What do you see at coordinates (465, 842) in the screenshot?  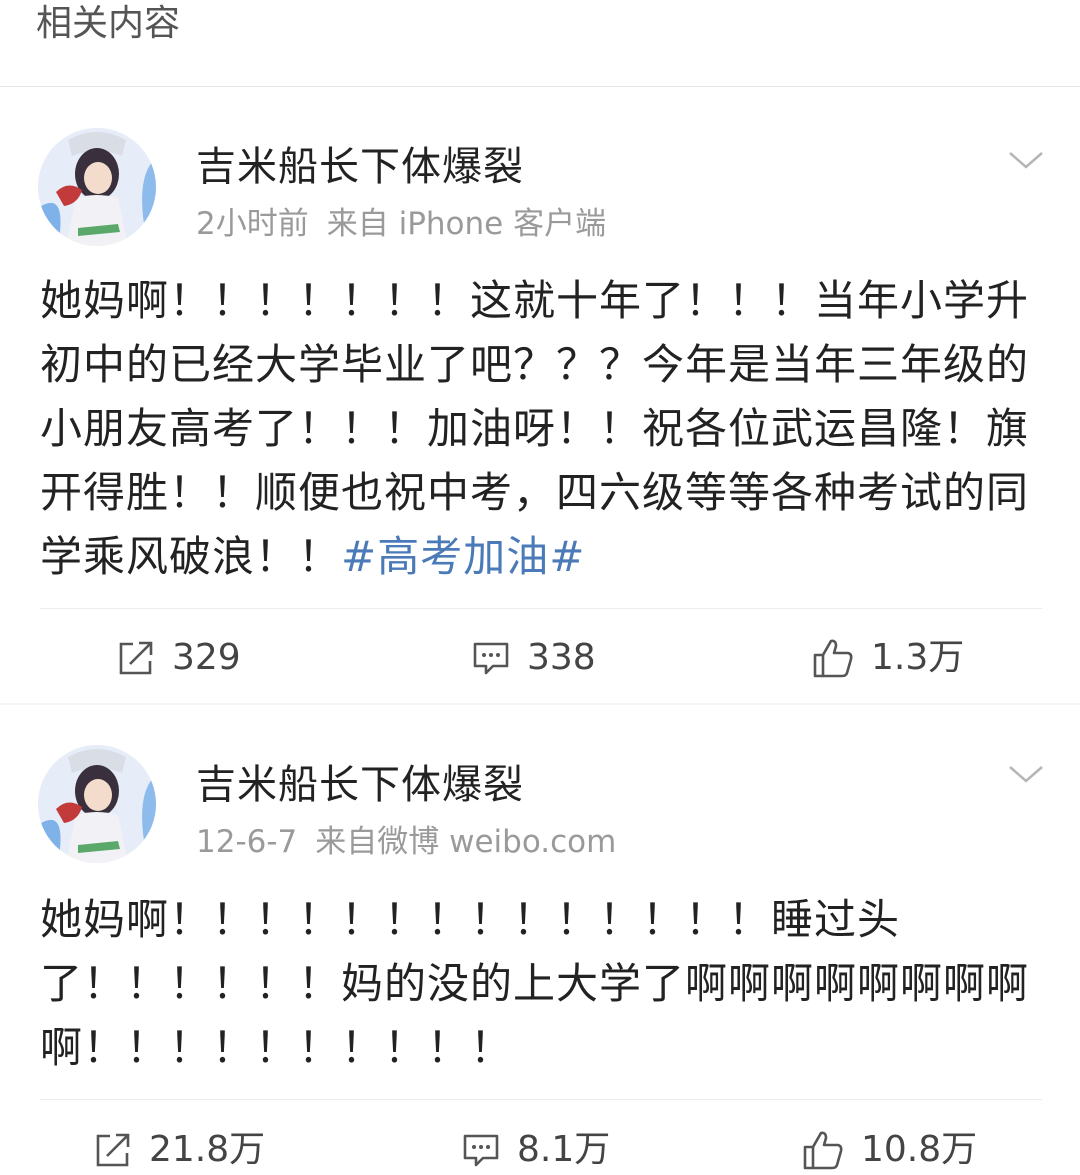 I see `post-source: 来自微博 weibo.com` at bounding box center [465, 842].